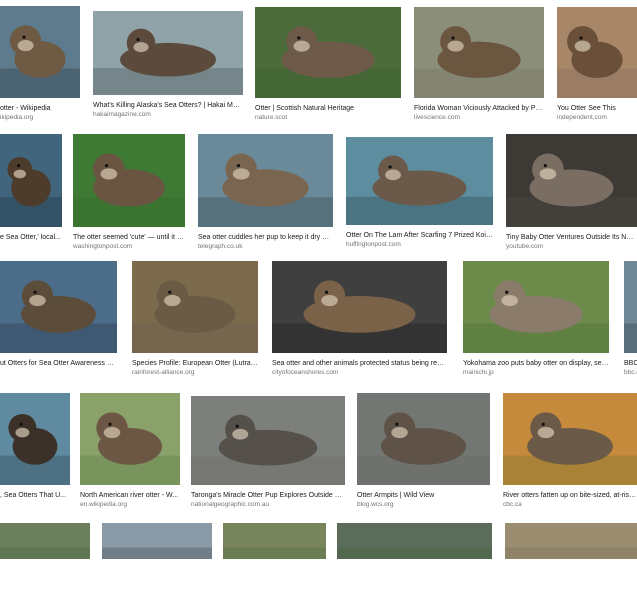 The height and width of the screenshot is (589, 637). I want to click on image-result: Otter Armpits | Wild View blog.wcs.org, so click(423, 454).